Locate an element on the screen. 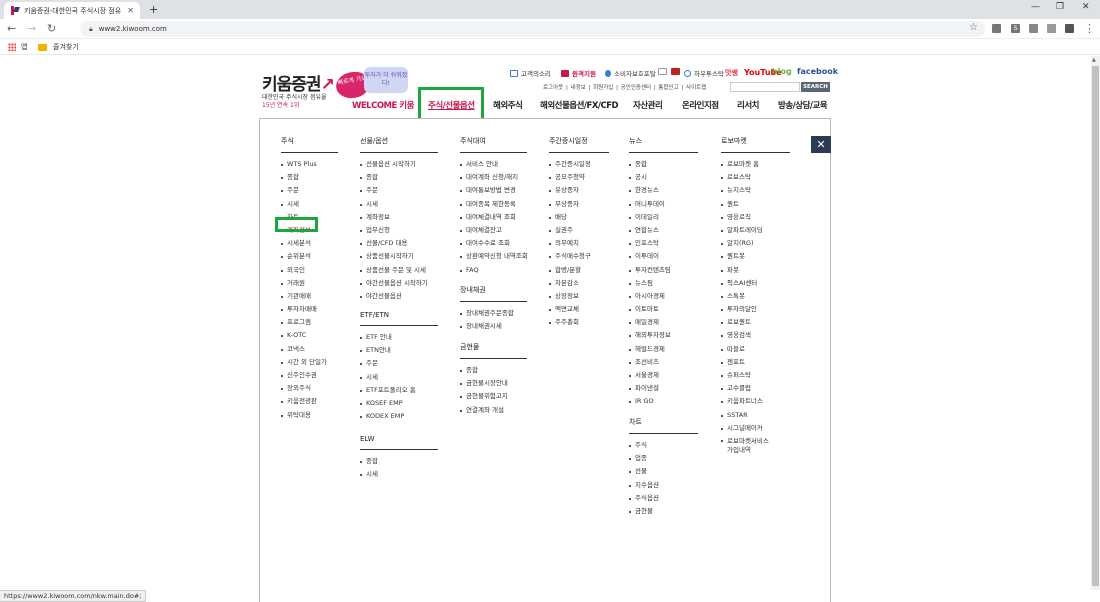 This screenshot has height=602, width=1100. extension-s-icon: S is located at coordinates (1015, 28).